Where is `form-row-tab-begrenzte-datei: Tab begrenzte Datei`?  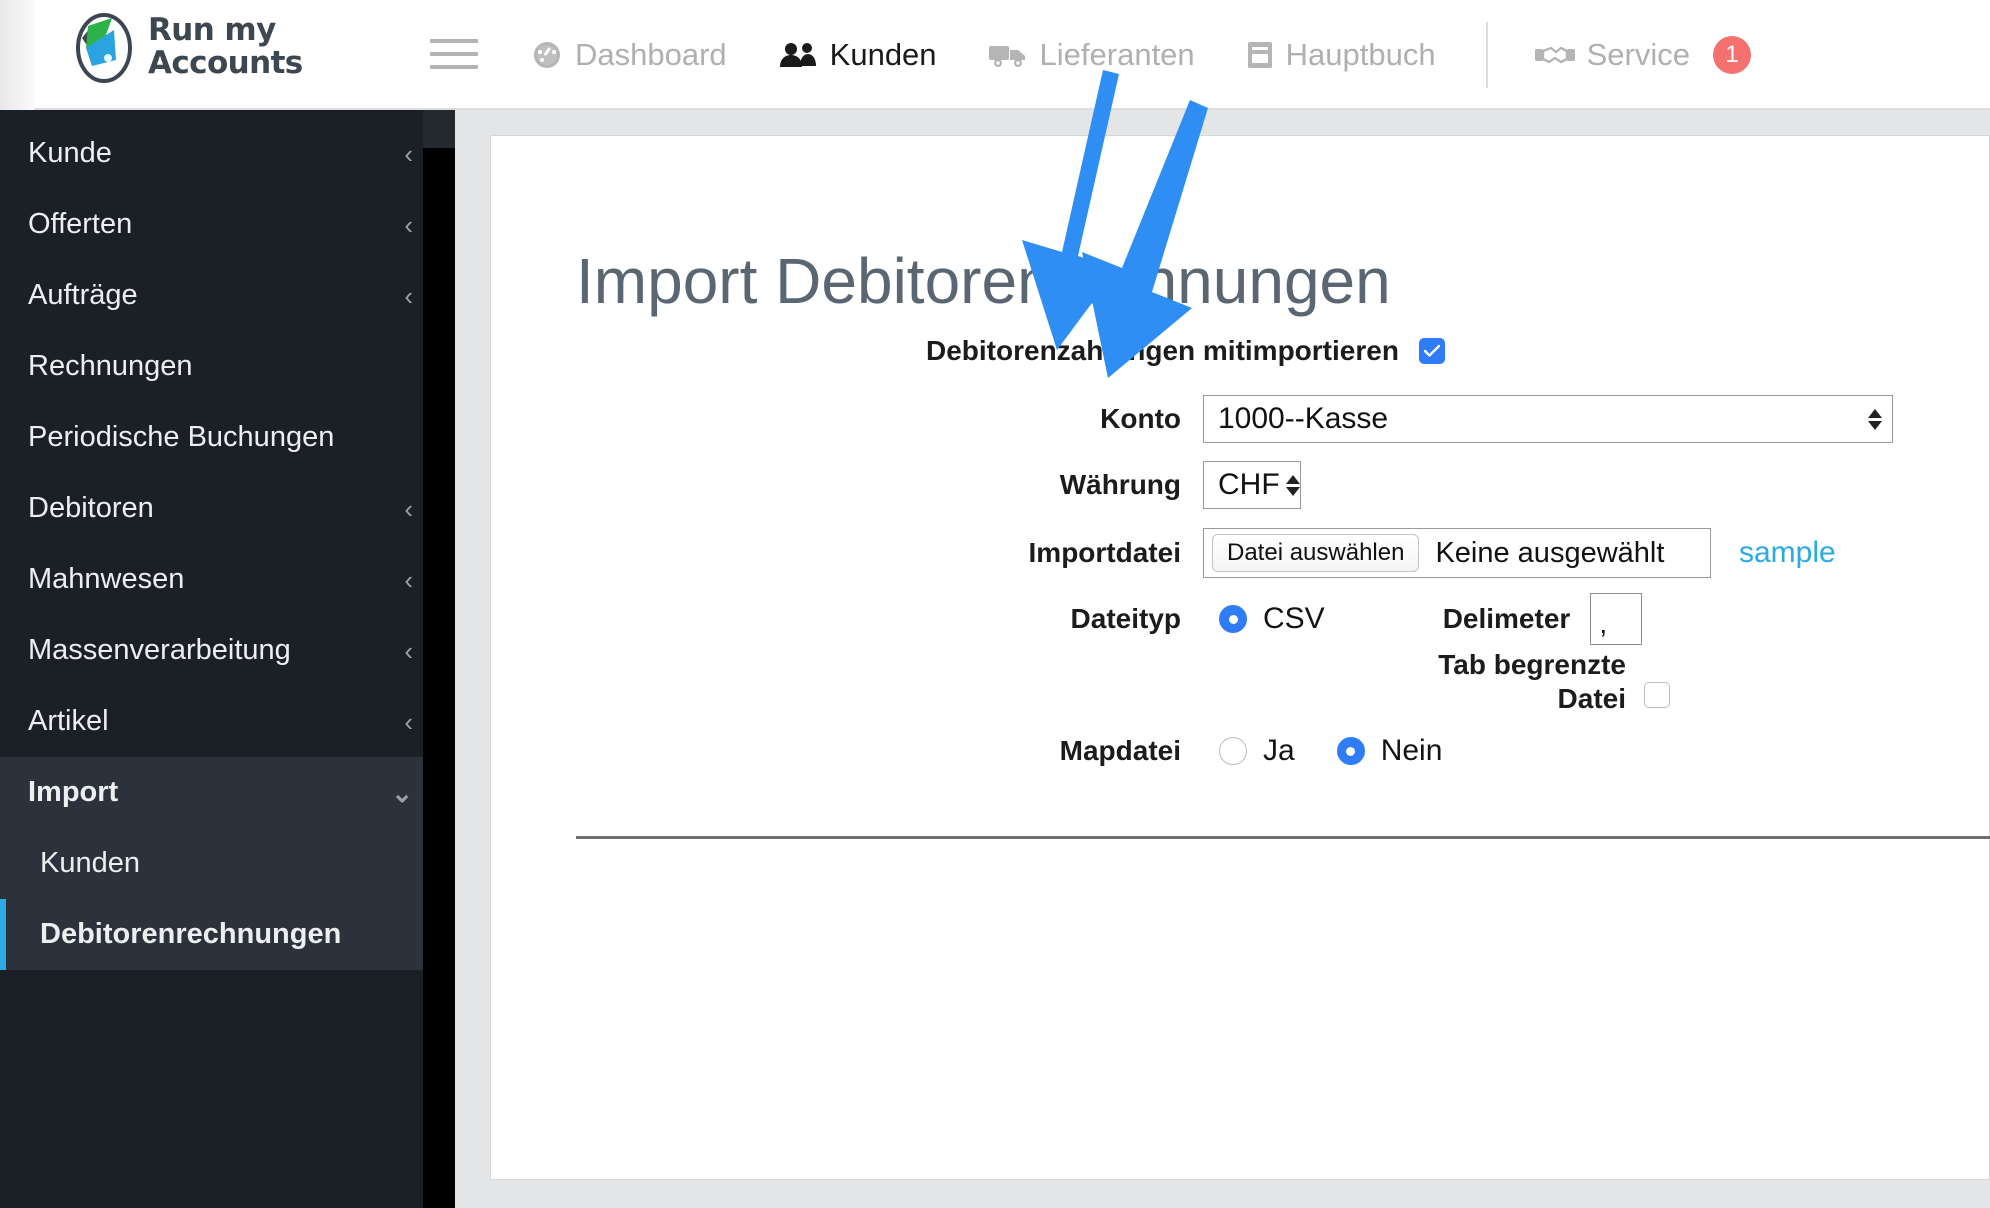
form-row-tab-begrenzte-datei: Tab begrenzte Datei is located at coordinates (1240, 681).